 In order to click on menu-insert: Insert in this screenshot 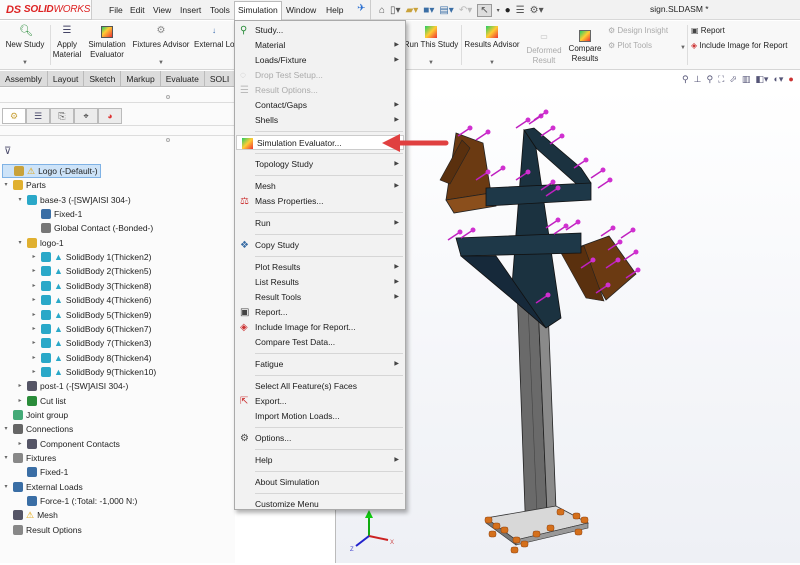, I will do `click(190, 10)`.